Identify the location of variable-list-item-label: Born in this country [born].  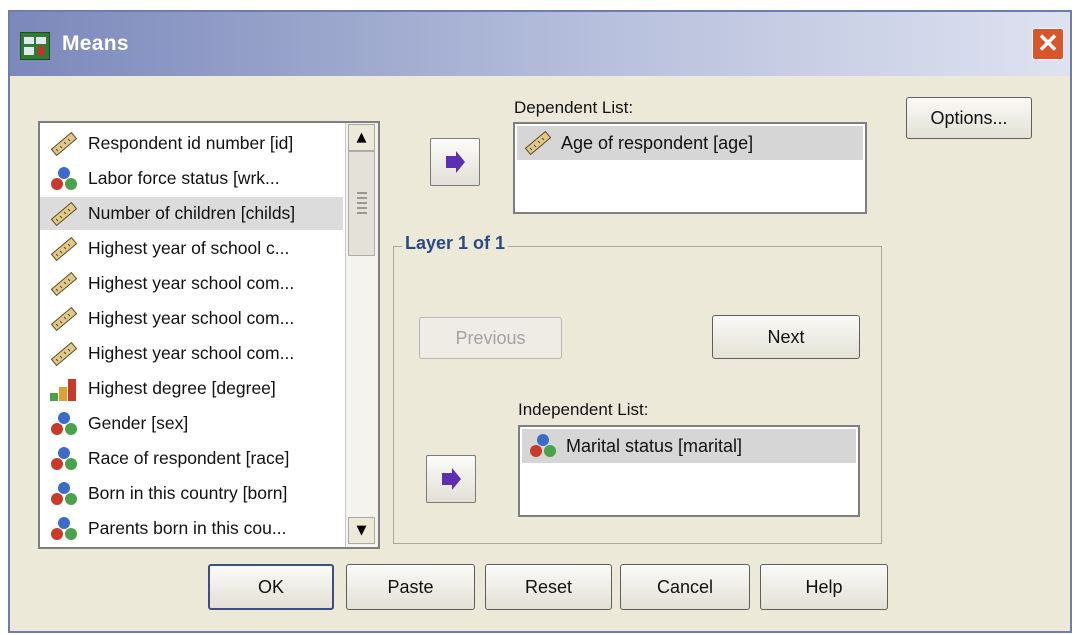
(188, 493).